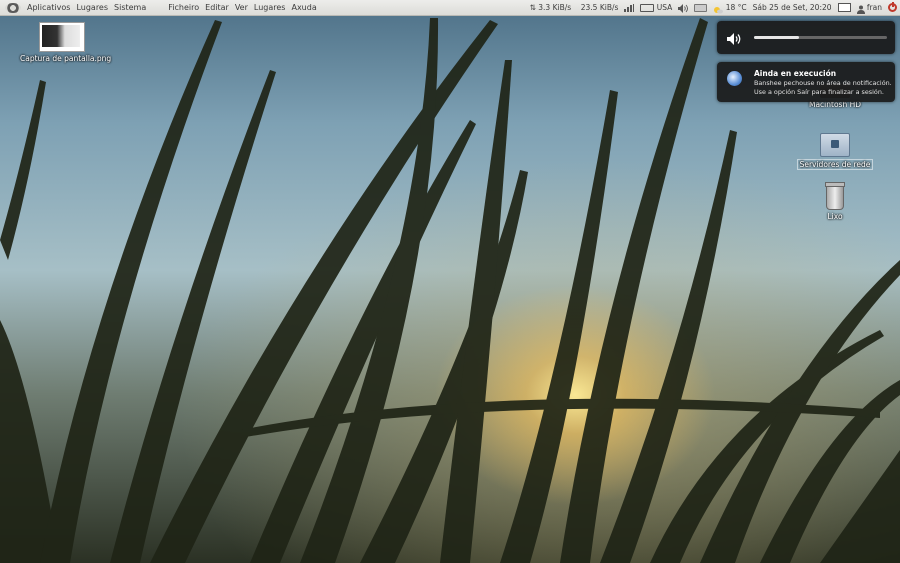 The width and height of the screenshot is (900, 563). Describe the element at coordinates (892, 7) in the screenshot. I see `power-icon` at that location.